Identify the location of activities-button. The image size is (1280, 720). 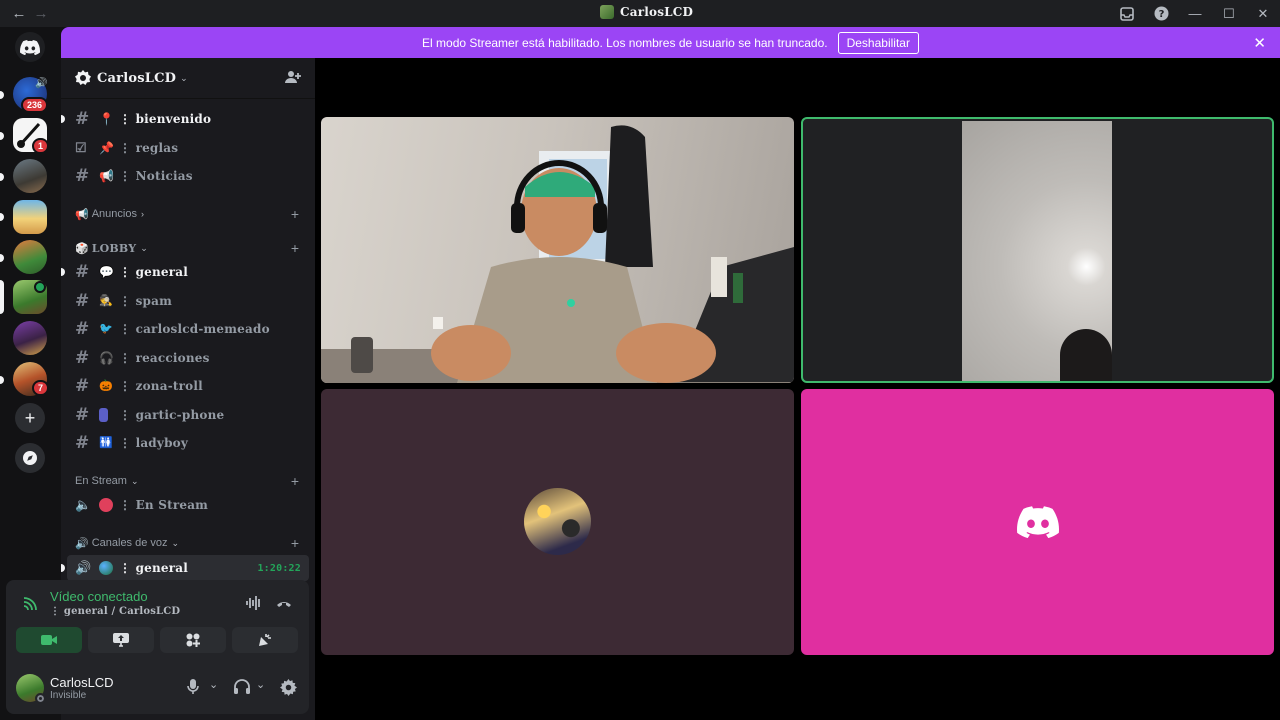
(193, 640).